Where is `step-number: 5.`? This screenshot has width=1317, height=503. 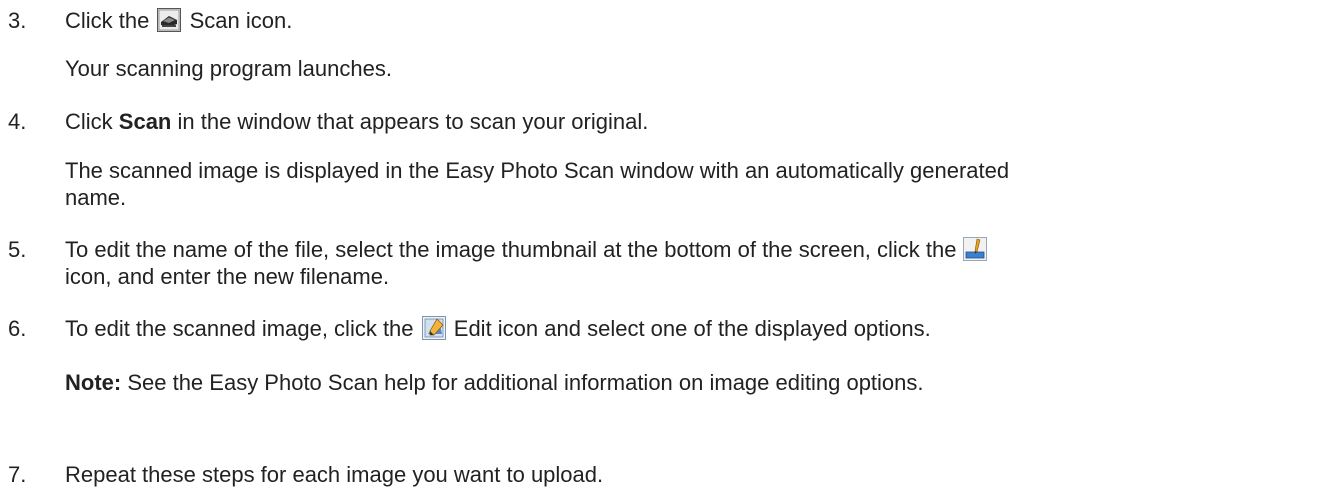 step-number: 5. is located at coordinates (17, 249).